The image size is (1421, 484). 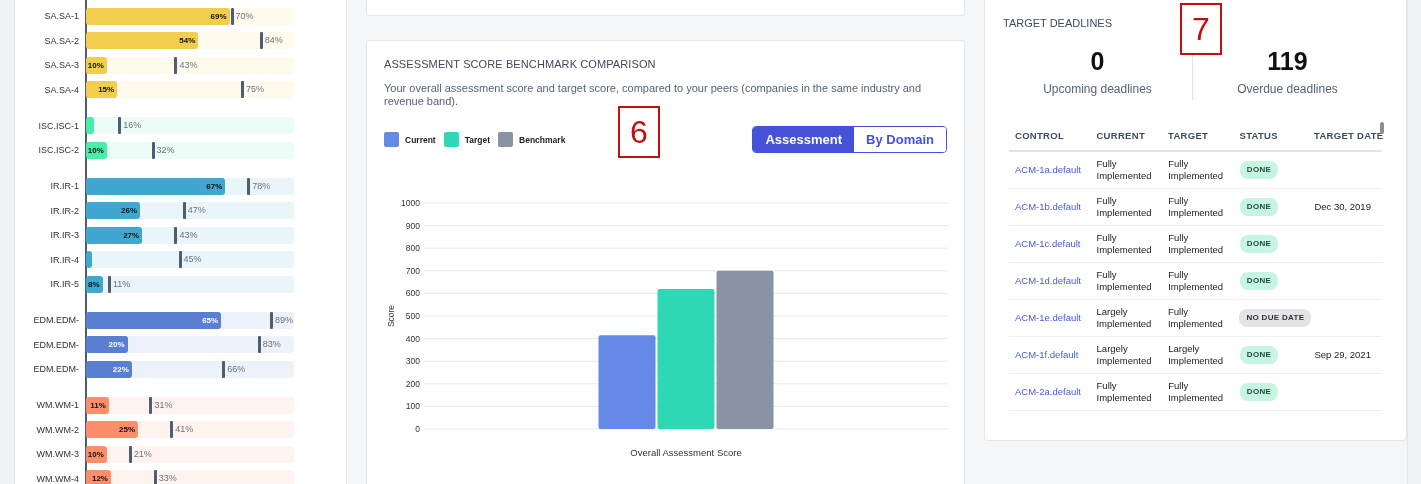 I want to click on bar-value: 26%, so click(x=129, y=211).